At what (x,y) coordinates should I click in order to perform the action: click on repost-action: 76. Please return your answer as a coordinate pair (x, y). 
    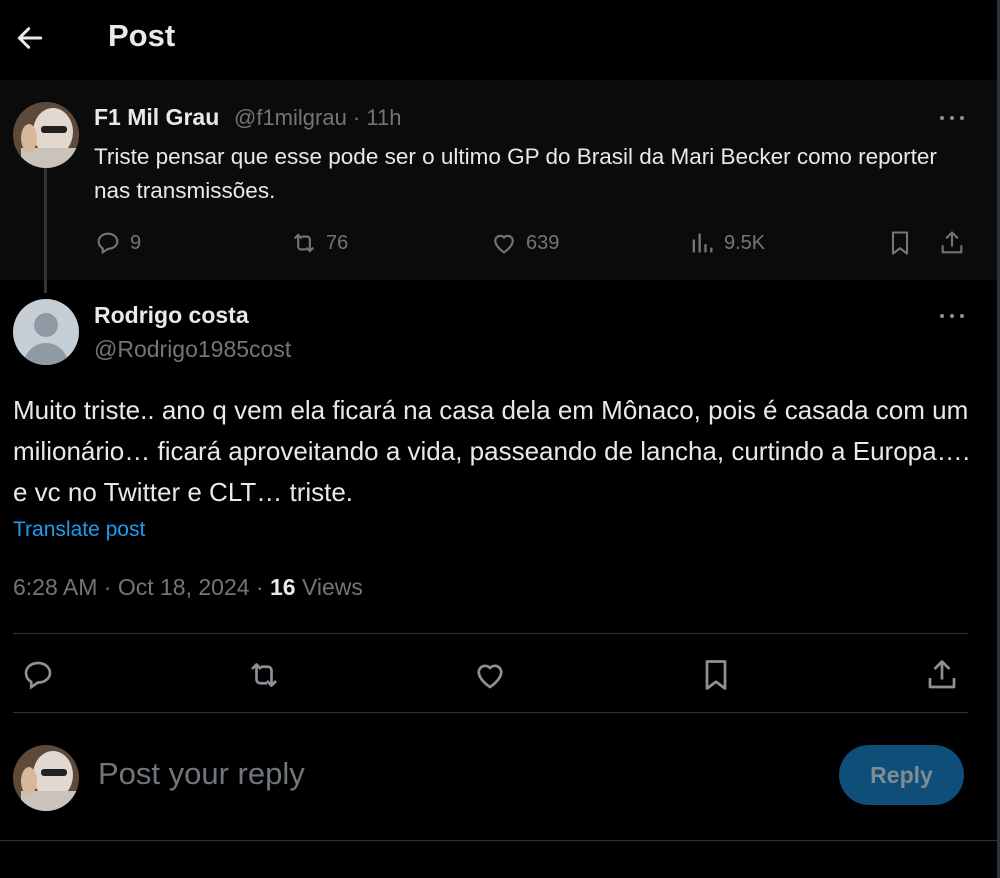
    Looking at the image, I should click on (319, 243).